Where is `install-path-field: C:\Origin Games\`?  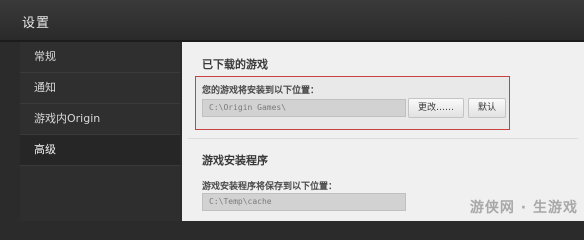 install-path-field: C:\Origin Games\ is located at coordinates (304, 108).